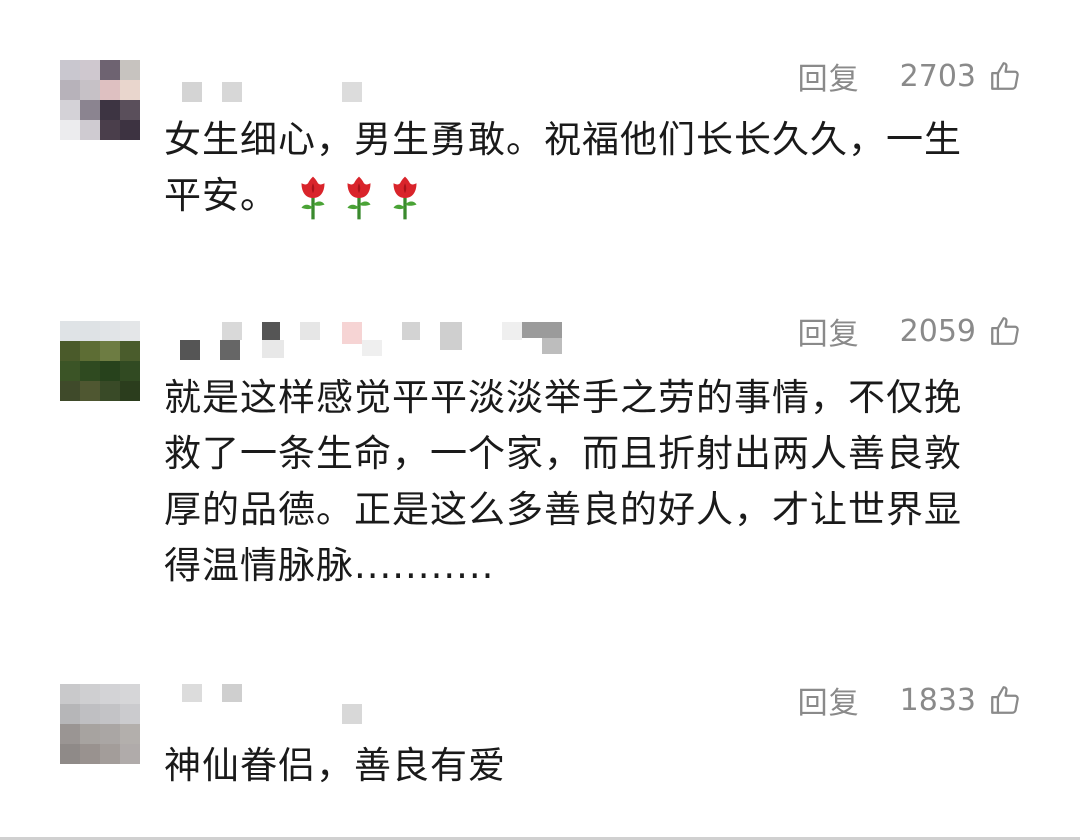 The image size is (1080, 840). I want to click on comment-text: 神仙眷侣，善良有爱, so click(594, 766).